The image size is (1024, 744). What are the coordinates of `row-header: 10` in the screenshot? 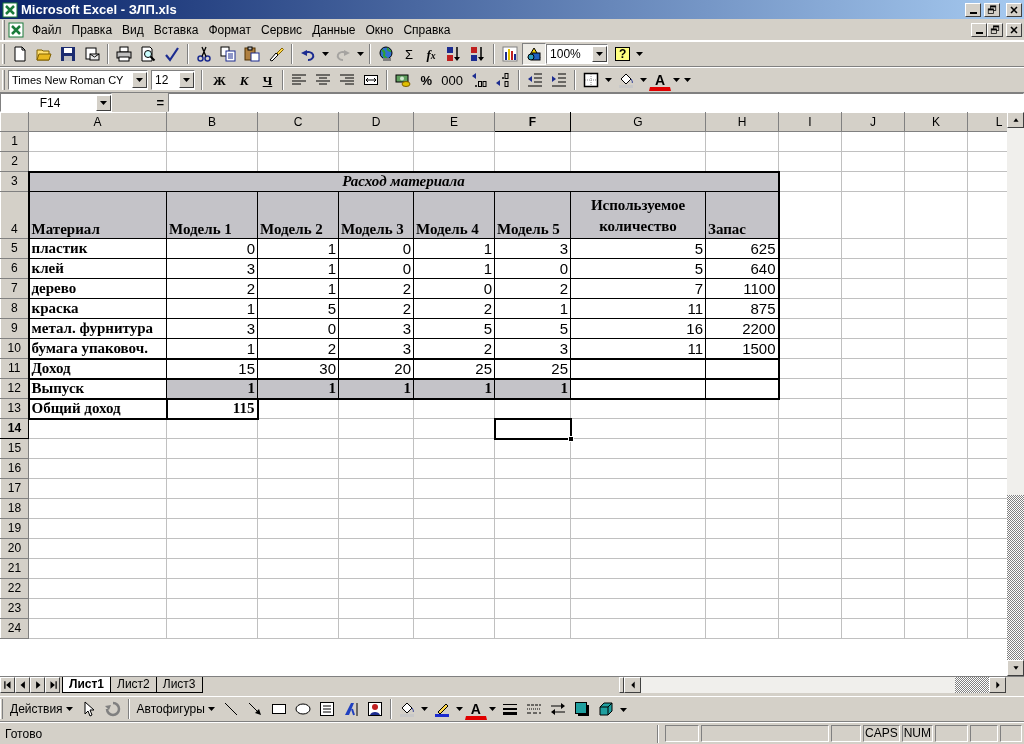 It's located at (14, 348).